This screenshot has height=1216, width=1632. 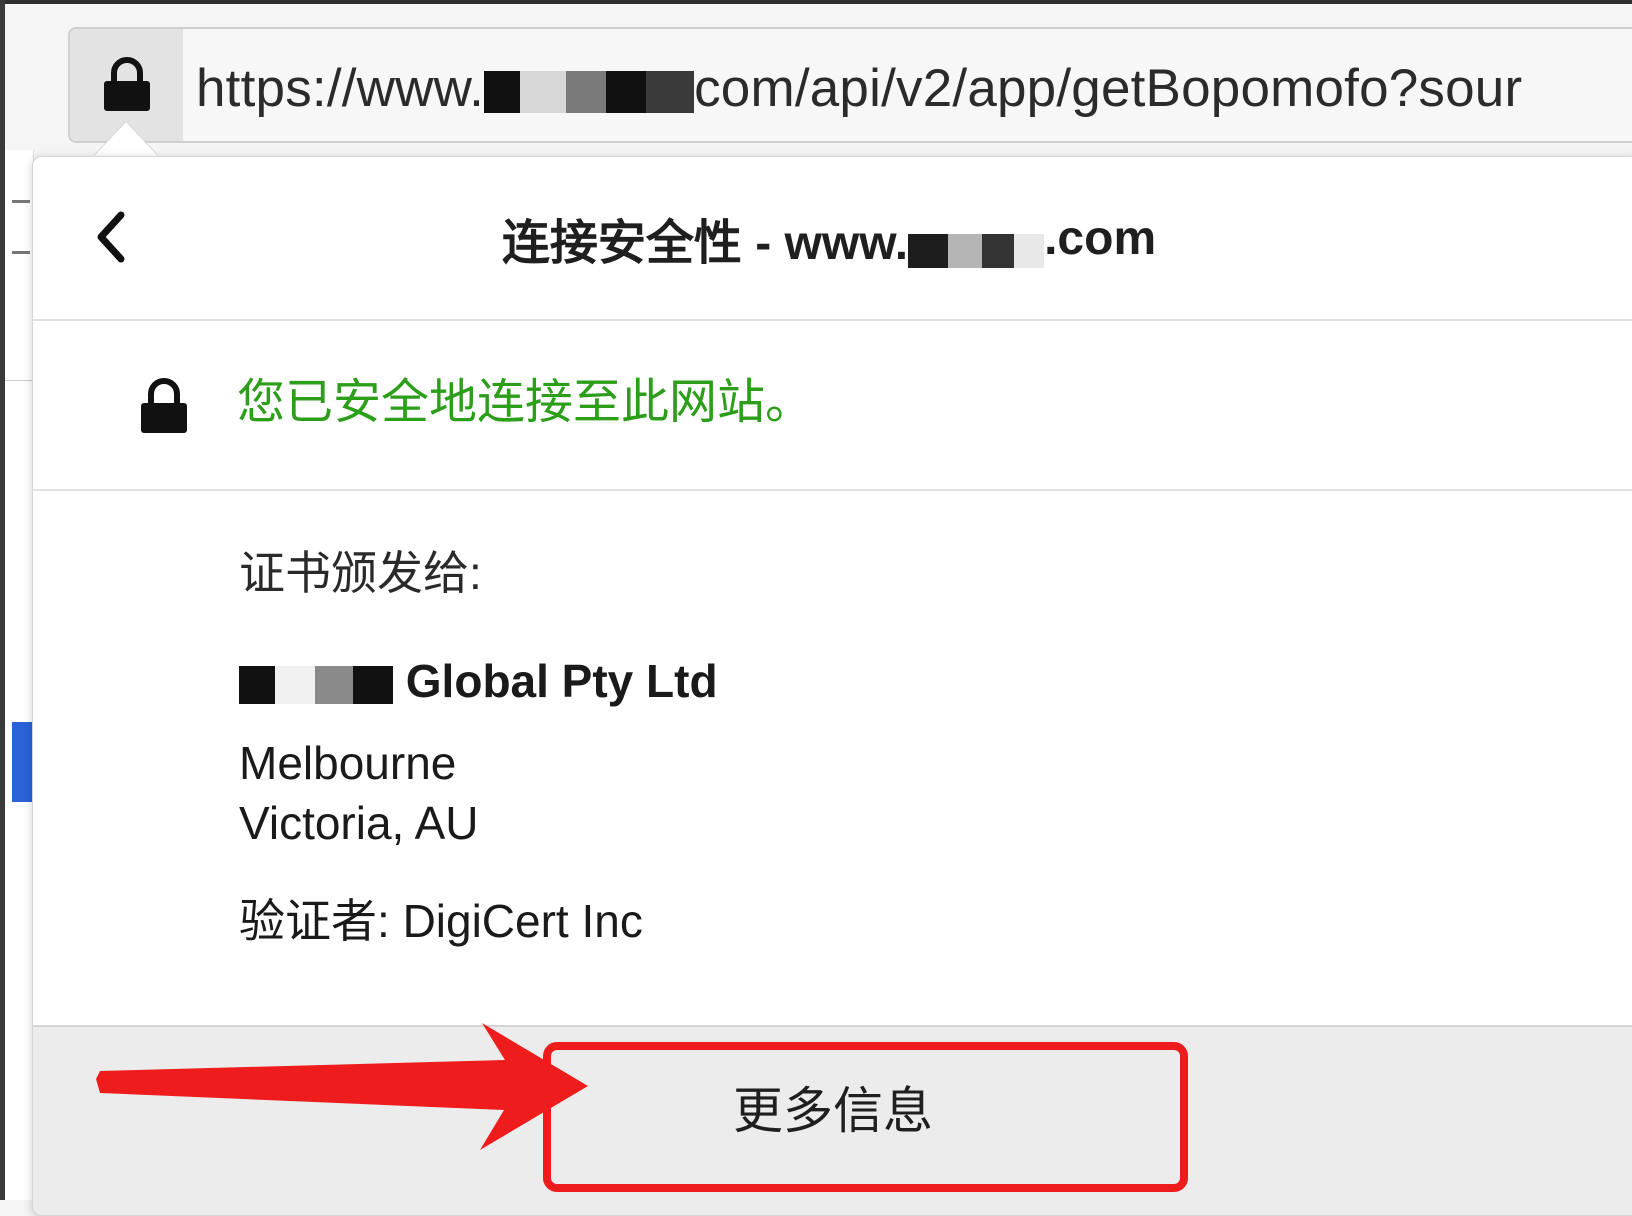 What do you see at coordinates (342, 1086) in the screenshot?
I see `annotation-arrow` at bounding box center [342, 1086].